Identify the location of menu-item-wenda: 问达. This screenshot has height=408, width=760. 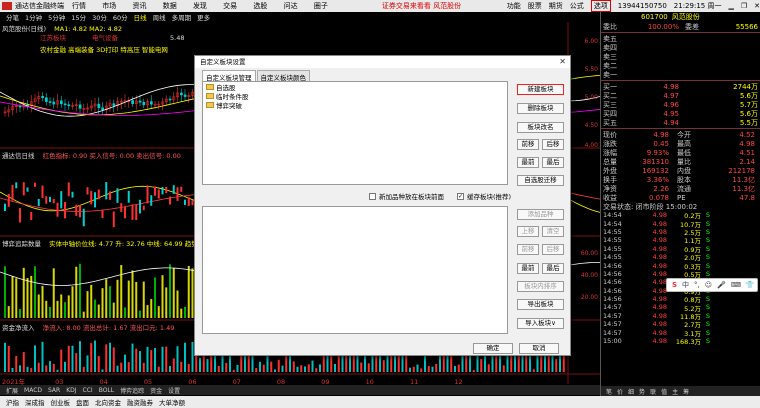
(291, 6).